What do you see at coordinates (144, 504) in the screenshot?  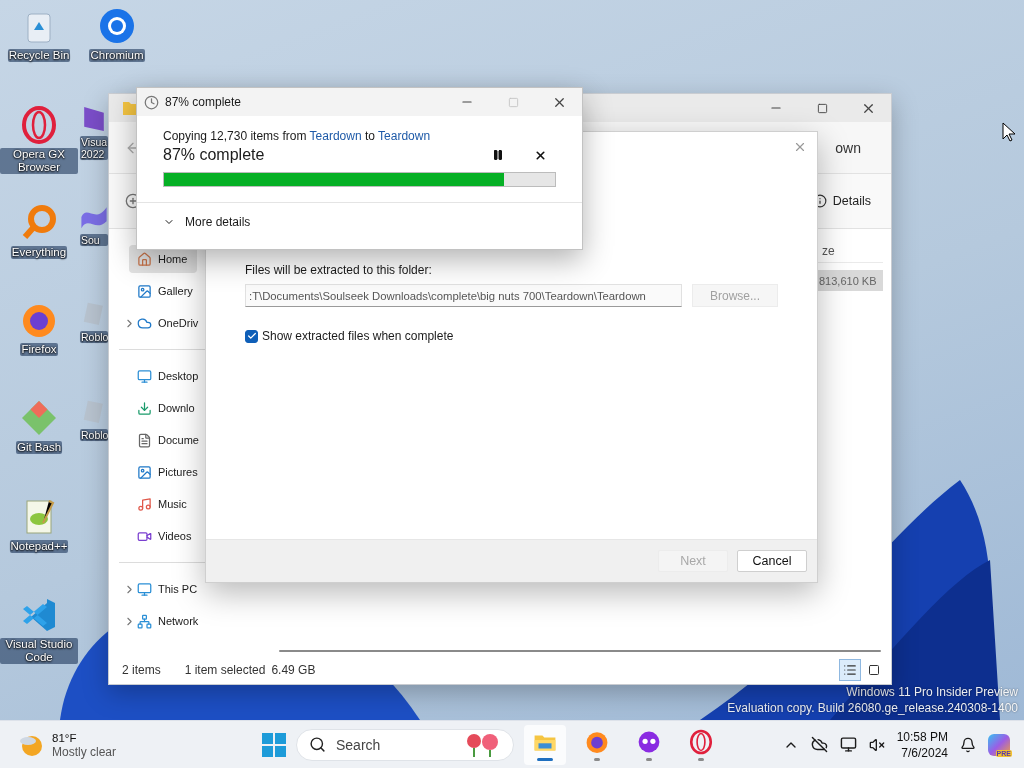 I see `music-note-icon` at bounding box center [144, 504].